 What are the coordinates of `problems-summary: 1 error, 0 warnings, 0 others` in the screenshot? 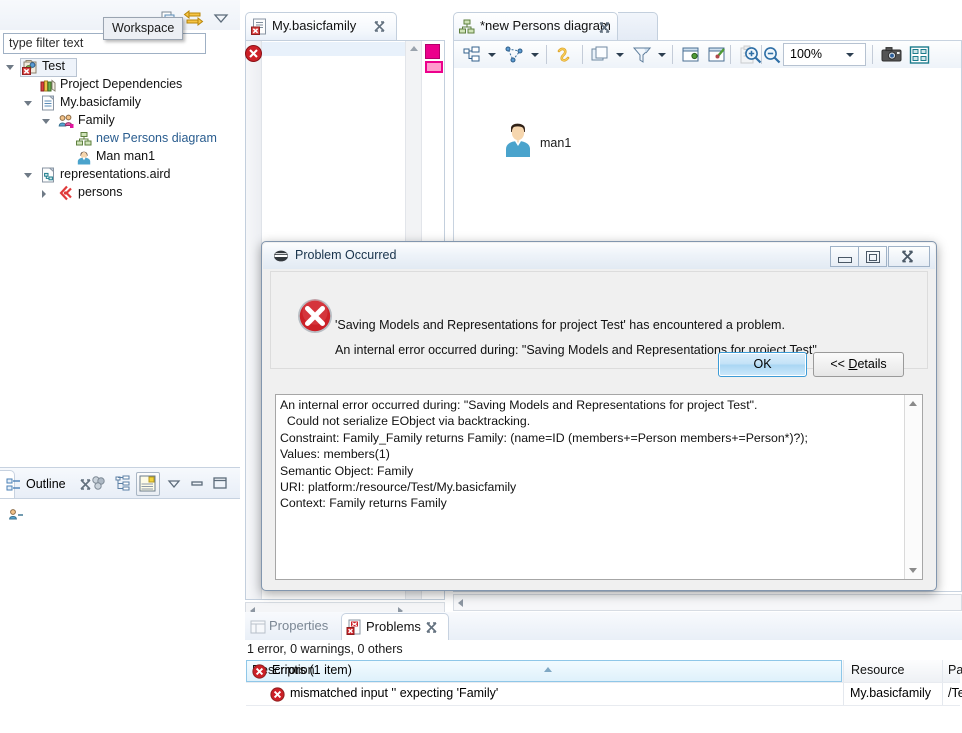 It's located at (325, 649).